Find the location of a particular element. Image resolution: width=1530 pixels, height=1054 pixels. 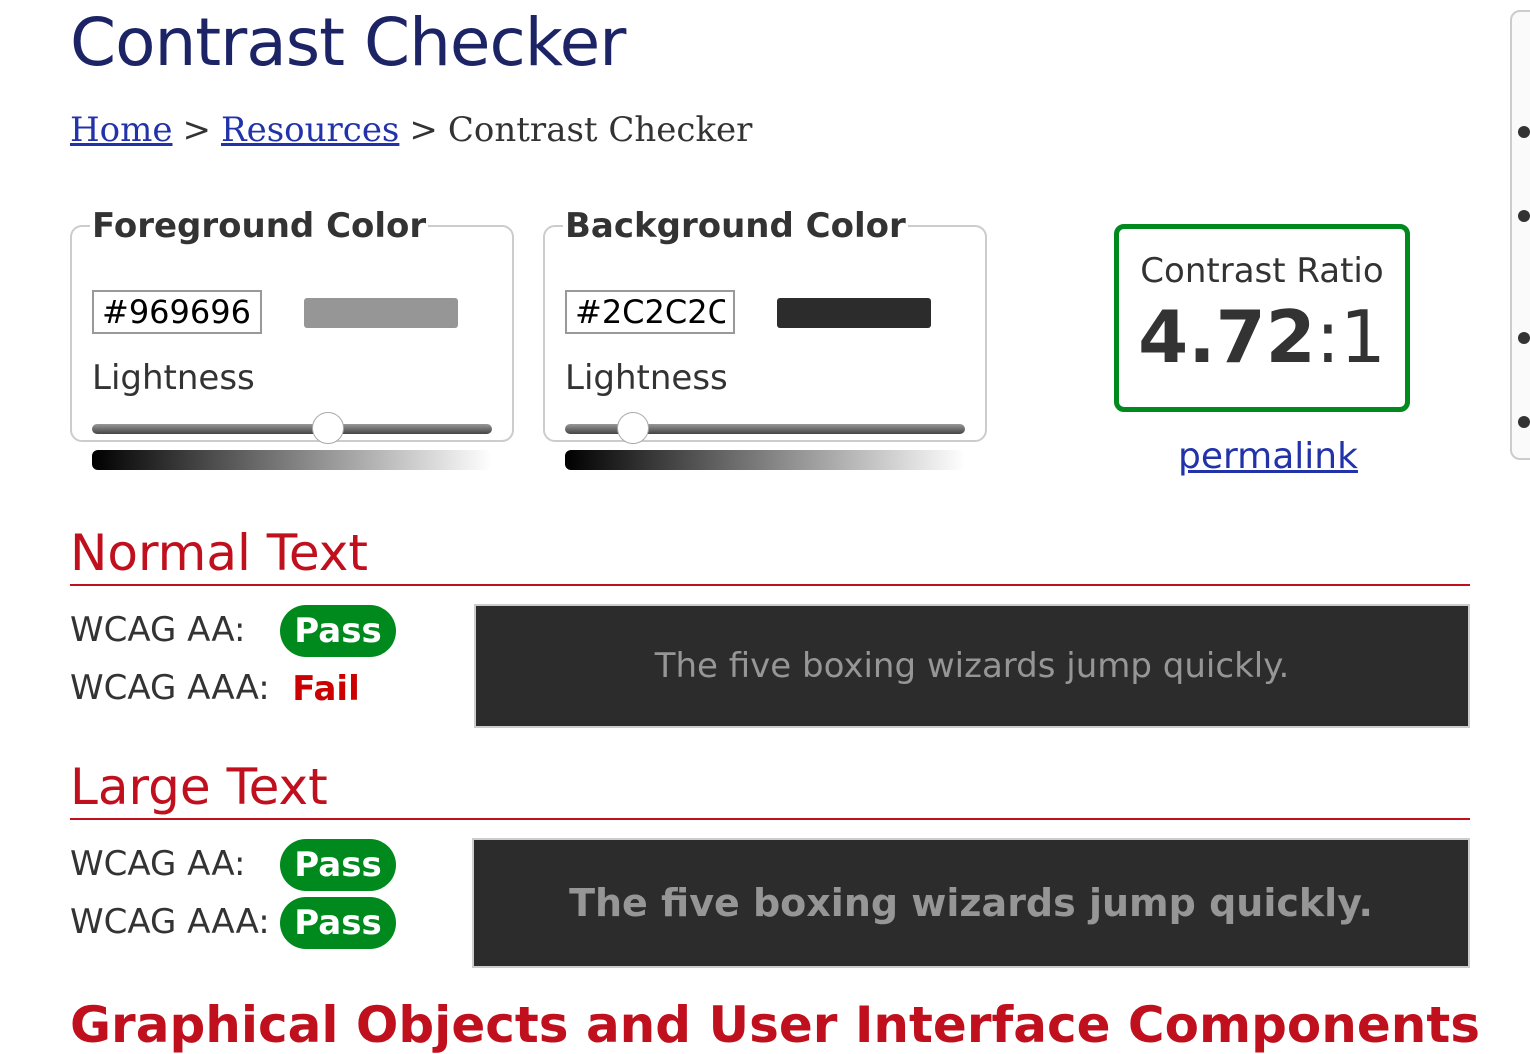

background-color-swatch is located at coordinates (854, 313).